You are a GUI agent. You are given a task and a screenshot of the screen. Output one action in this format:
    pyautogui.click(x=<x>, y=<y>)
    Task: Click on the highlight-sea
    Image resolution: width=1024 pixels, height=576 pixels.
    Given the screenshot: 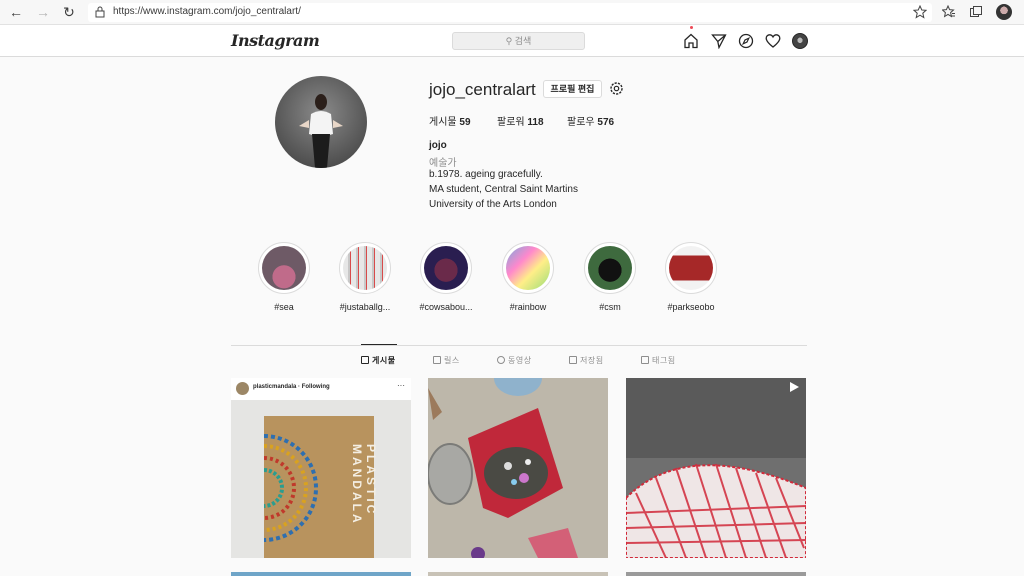 What is the action you would take?
    pyautogui.click(x=284, y=268)
    